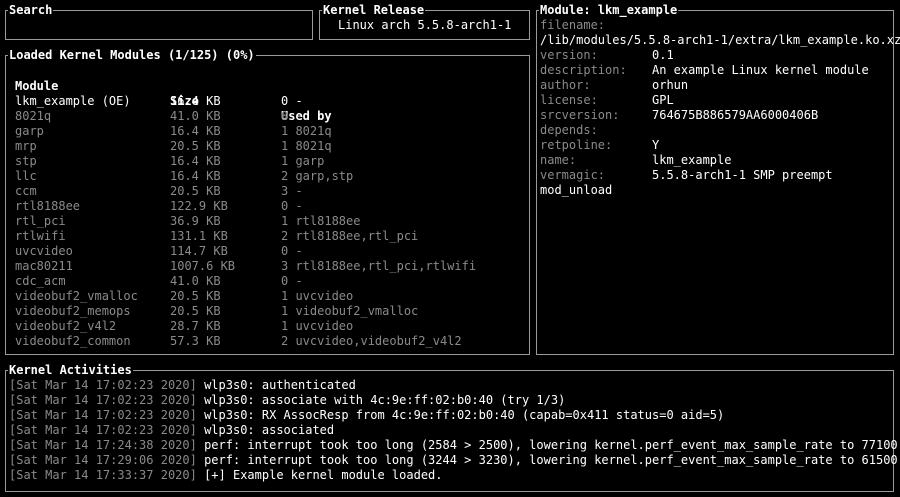 This screenshot has height=497, width=900. Describe the element at coordinates (31, 10) in the screenshot. I see `search-title: Search` at that location.